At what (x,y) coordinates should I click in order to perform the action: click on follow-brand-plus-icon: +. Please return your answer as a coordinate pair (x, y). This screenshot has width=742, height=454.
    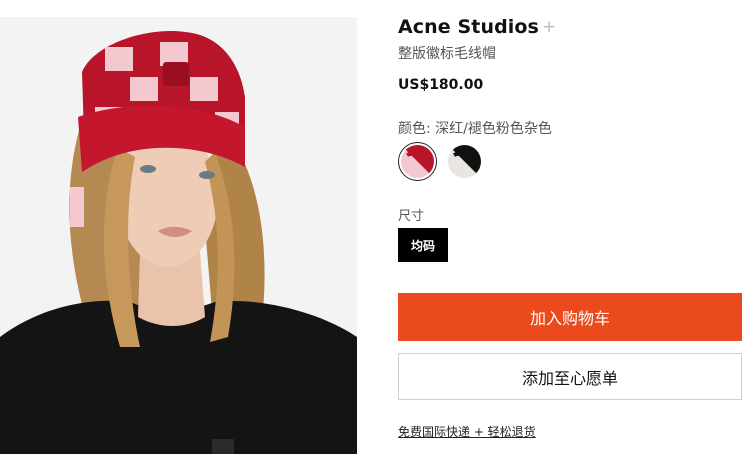
    Looking at the image, I should click on (549, 27).